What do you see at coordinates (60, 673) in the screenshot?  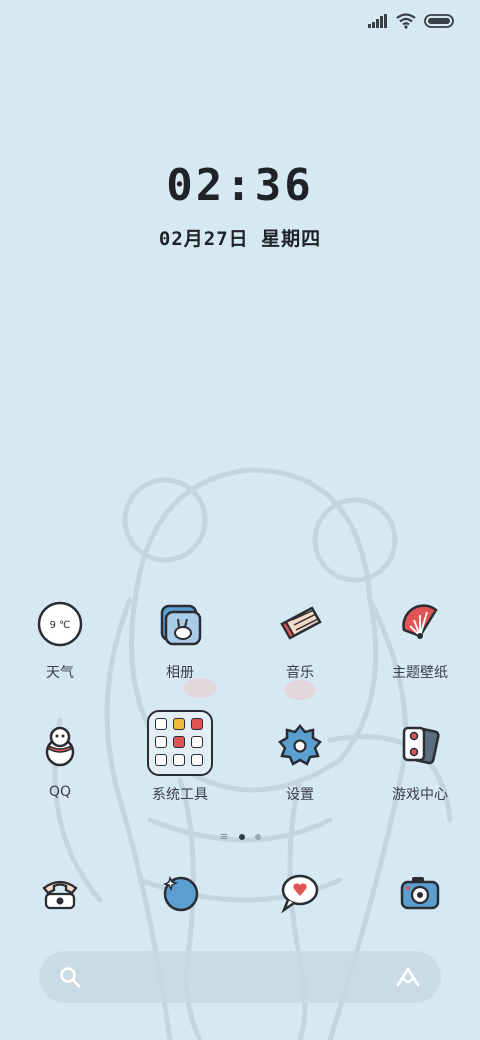 I see `app-label: 天气` at bounding box center [60, 673].